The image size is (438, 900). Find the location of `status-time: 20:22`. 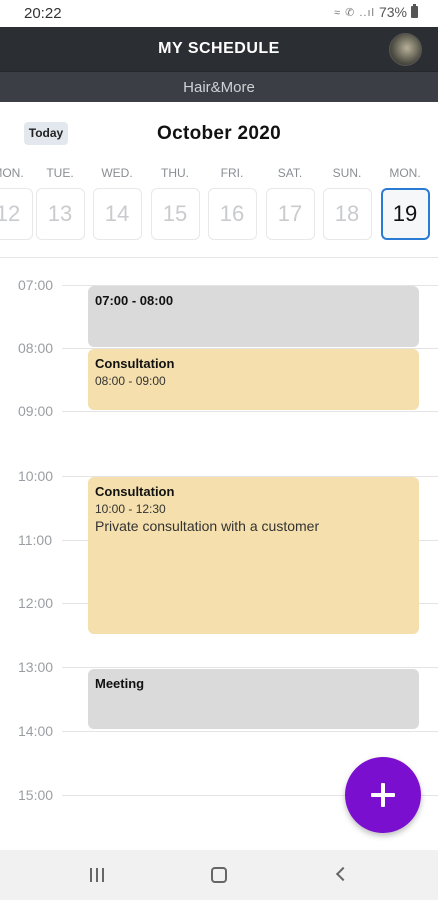

status-time: 20:22 is located at coordinates (43, 13).